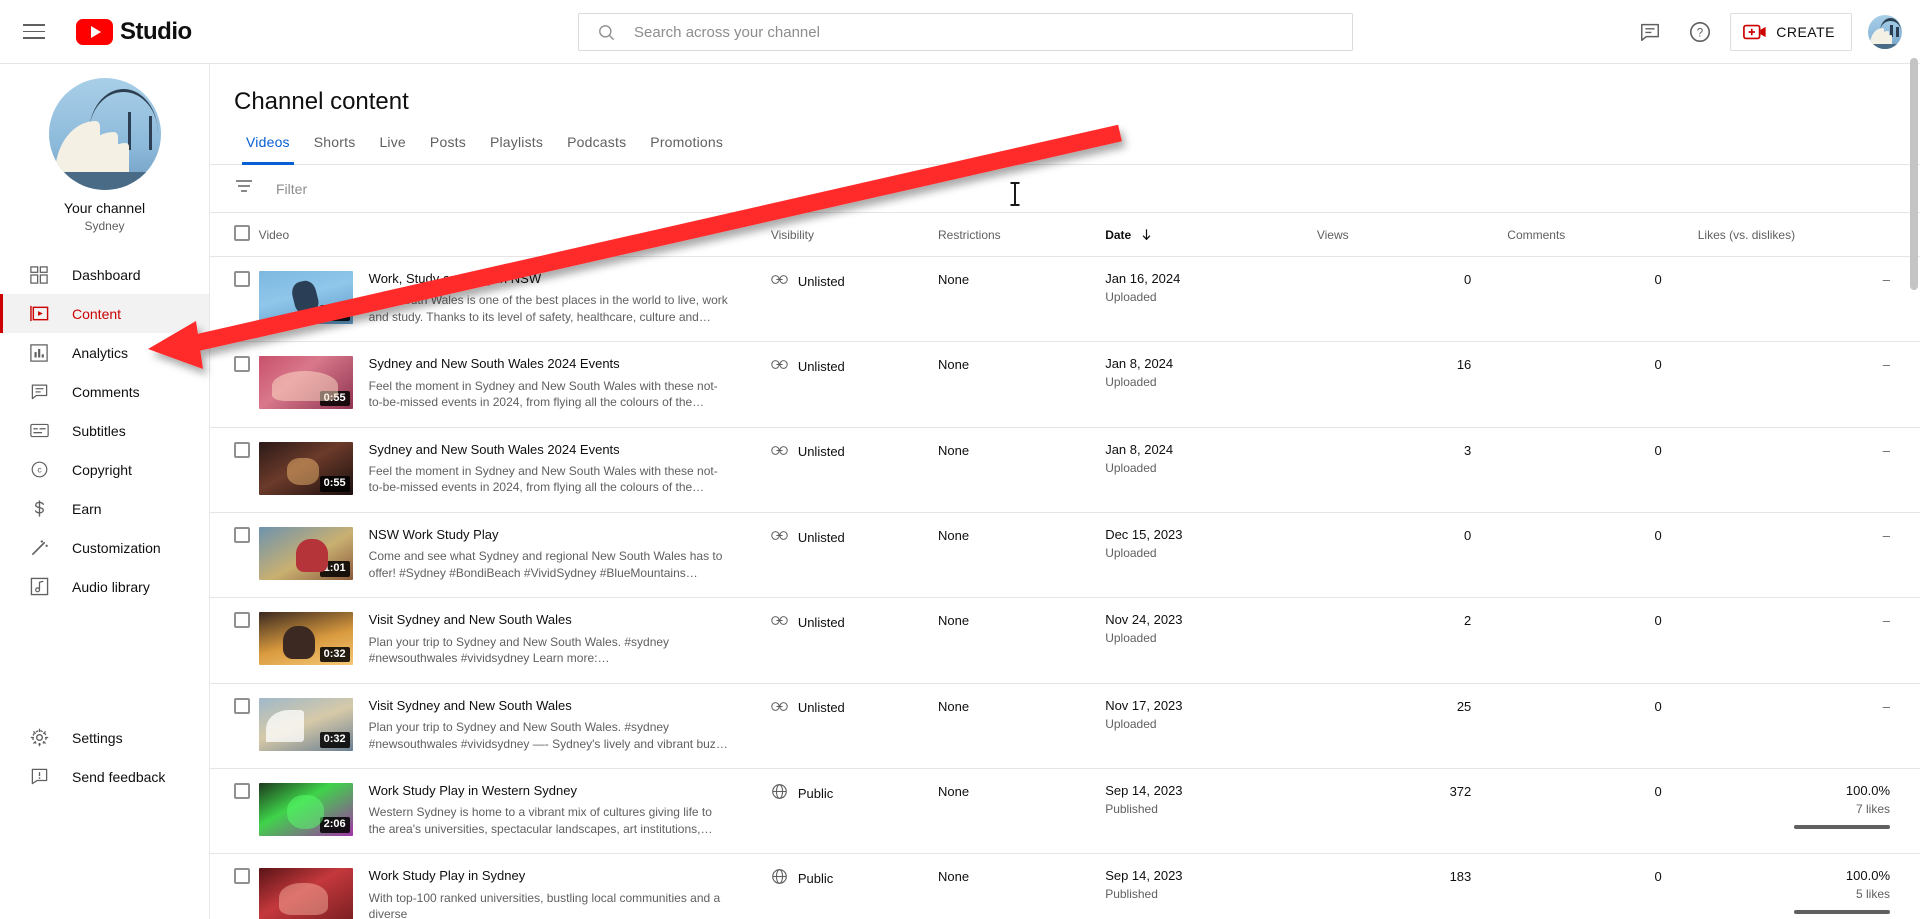  What do you see at coordinates (134, 32) in the screenshot?
I see `studio-logo: Studio` at bounding box center [134, 32].